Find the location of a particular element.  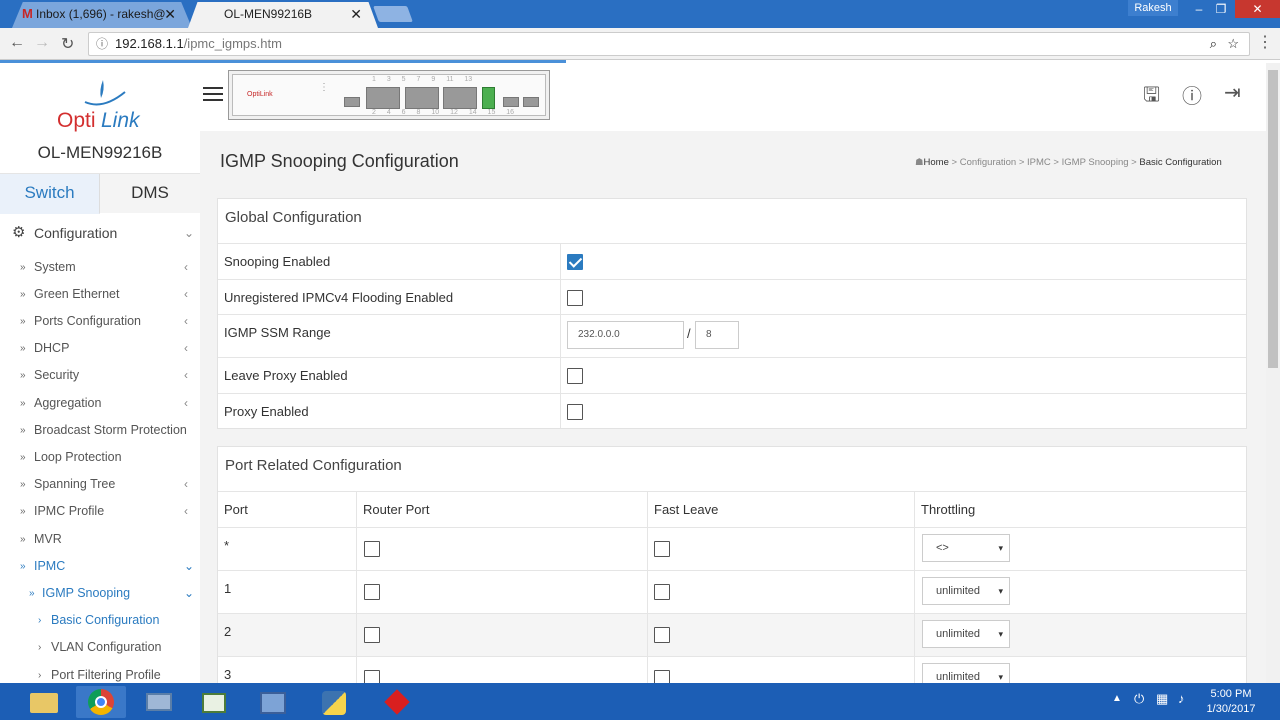

sidebar-item-label: IGMP Snooping is located at coordinates (86, 593).